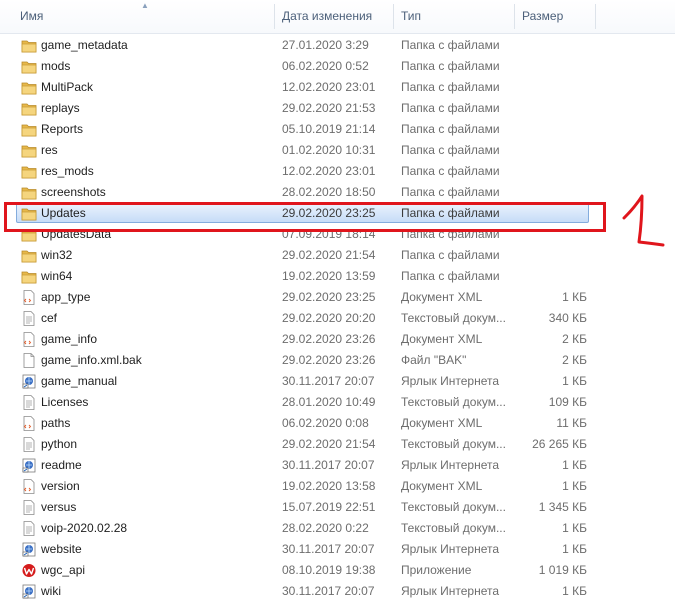  I want to click on column-header-bar: Имя ▲ Дата изменения Тип Размер, so click(337, 17).